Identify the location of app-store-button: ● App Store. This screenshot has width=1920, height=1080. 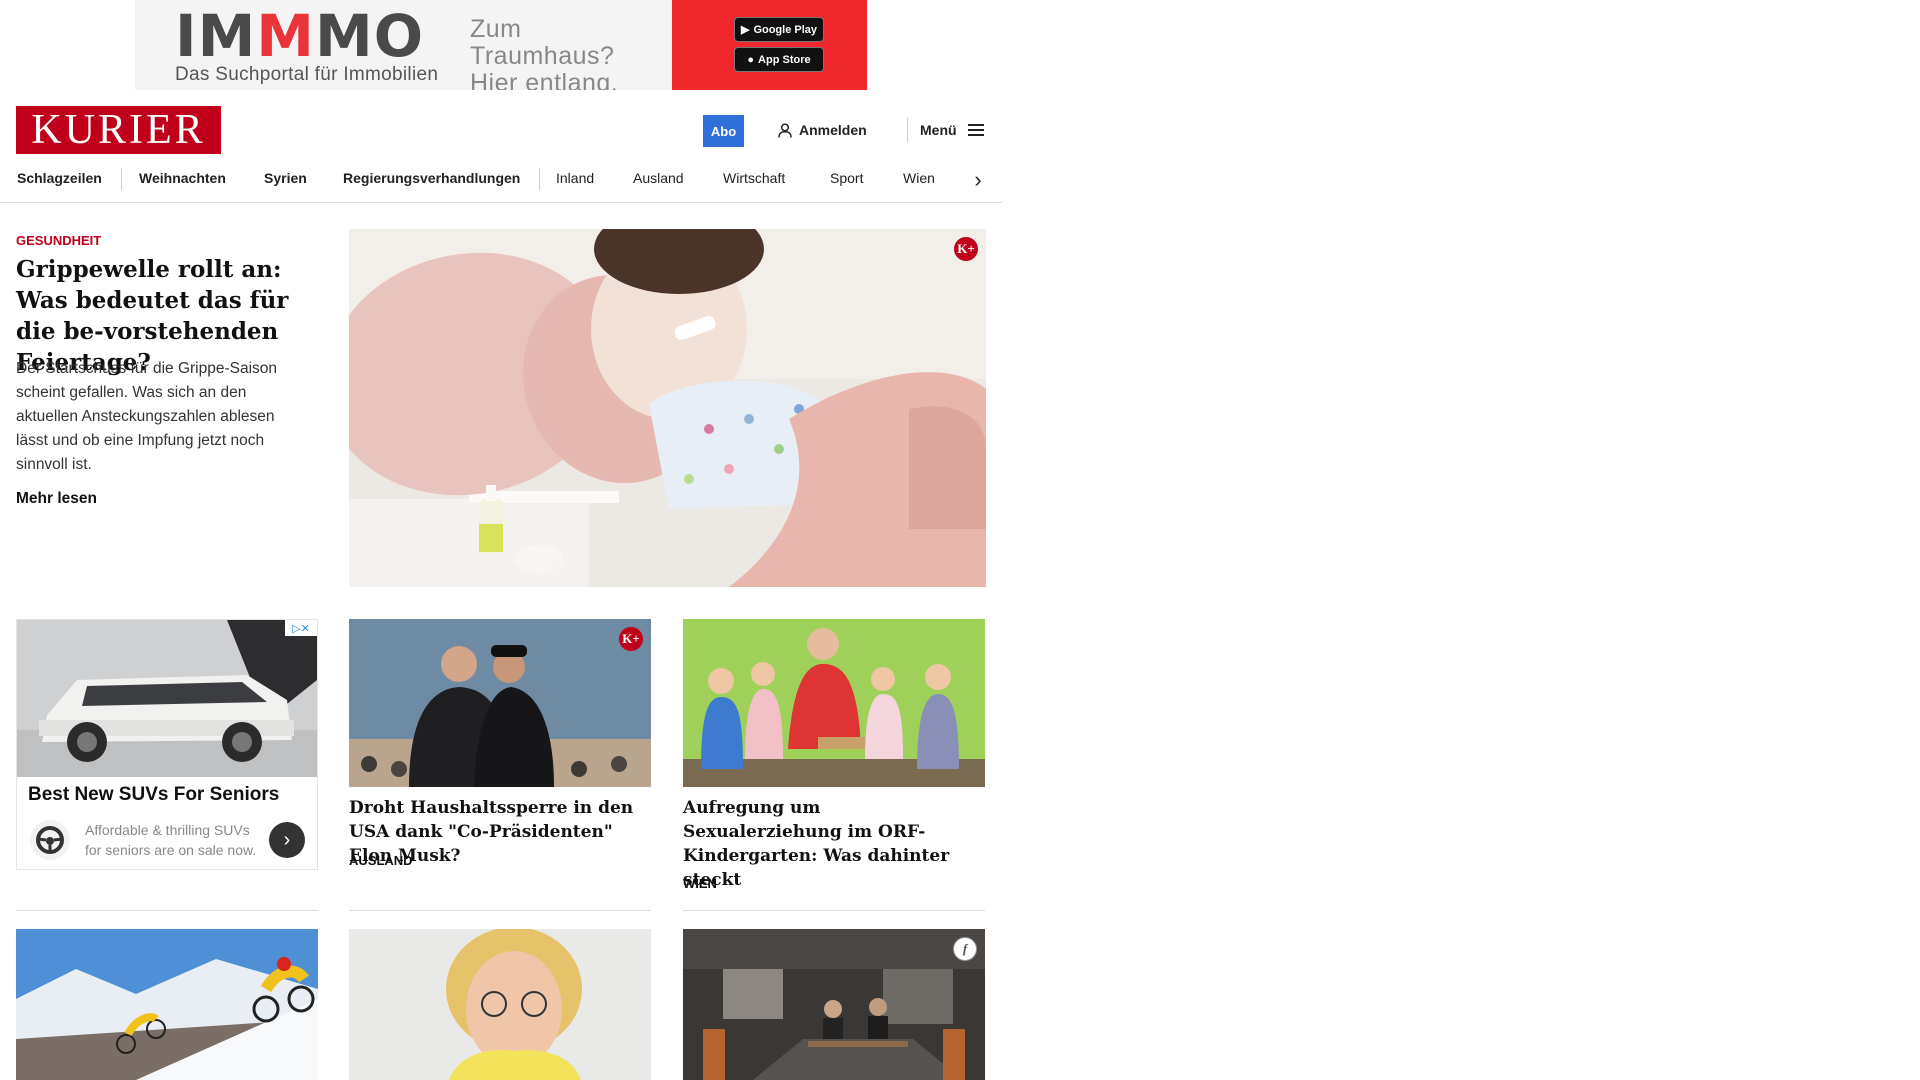
(779, 59).